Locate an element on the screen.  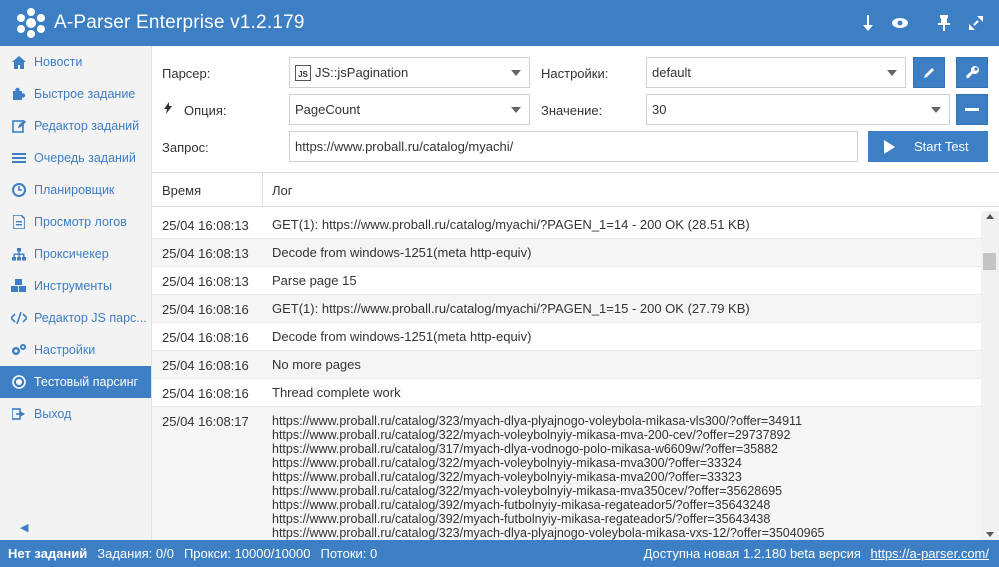
wrench-icon is located at coordinates (972, 71).